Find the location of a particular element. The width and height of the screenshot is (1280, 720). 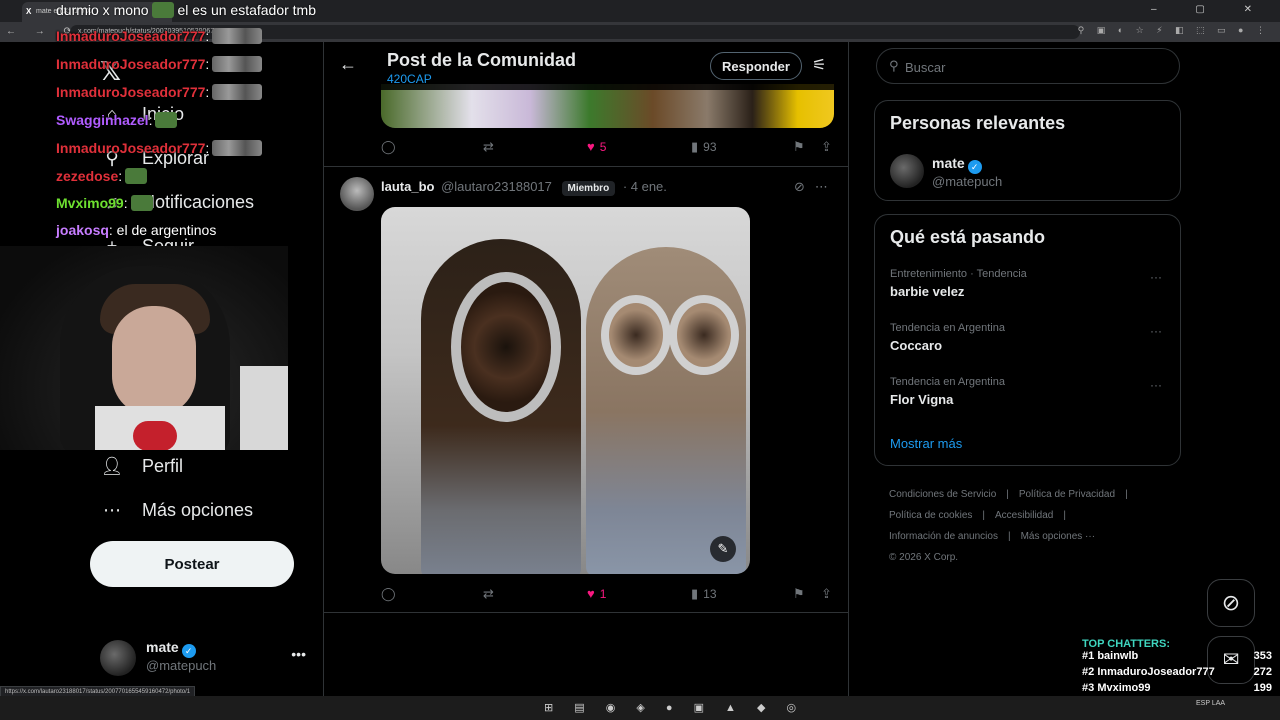

post-username: lauta_bo is located at coordinates (407, 186).